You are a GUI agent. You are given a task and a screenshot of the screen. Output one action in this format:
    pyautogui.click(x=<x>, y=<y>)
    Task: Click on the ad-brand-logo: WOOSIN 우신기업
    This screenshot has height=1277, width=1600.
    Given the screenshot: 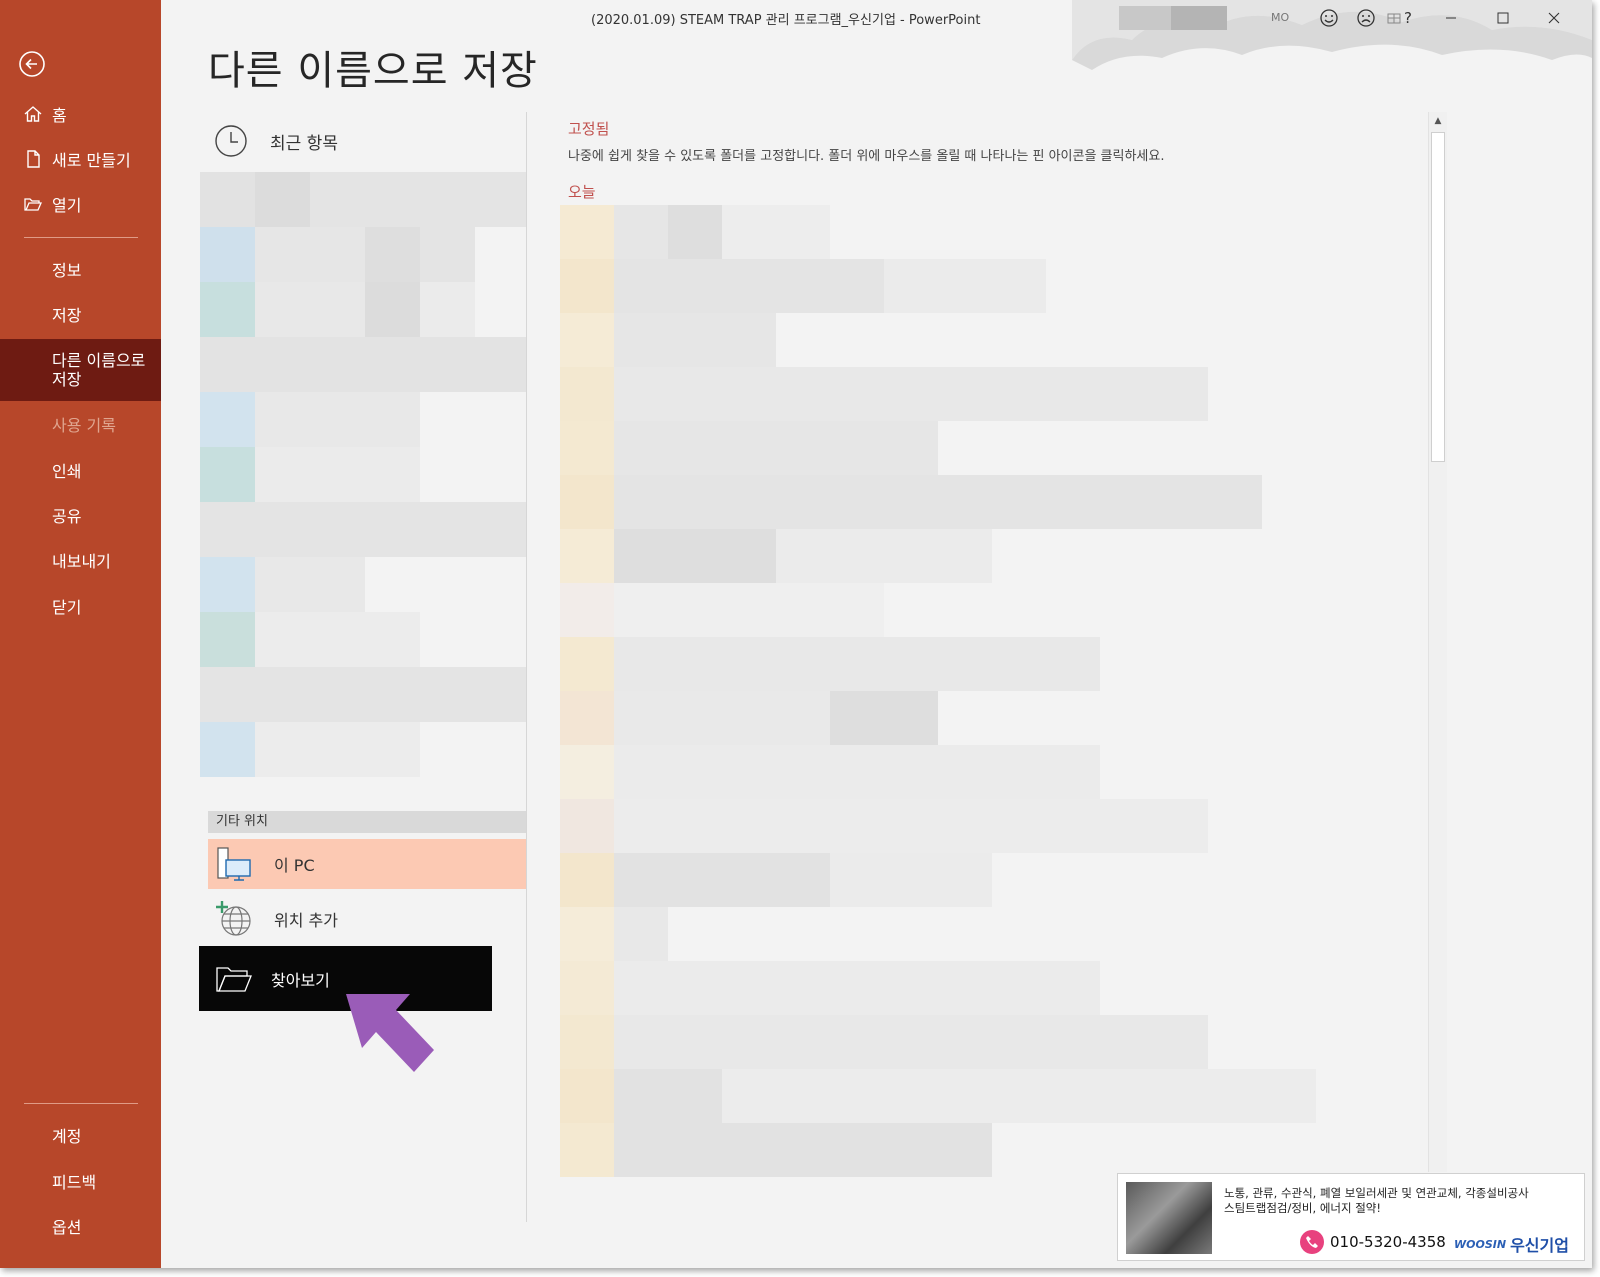 What is the action you would take?
    pyautogui.click(x=1511, y=1244)
    